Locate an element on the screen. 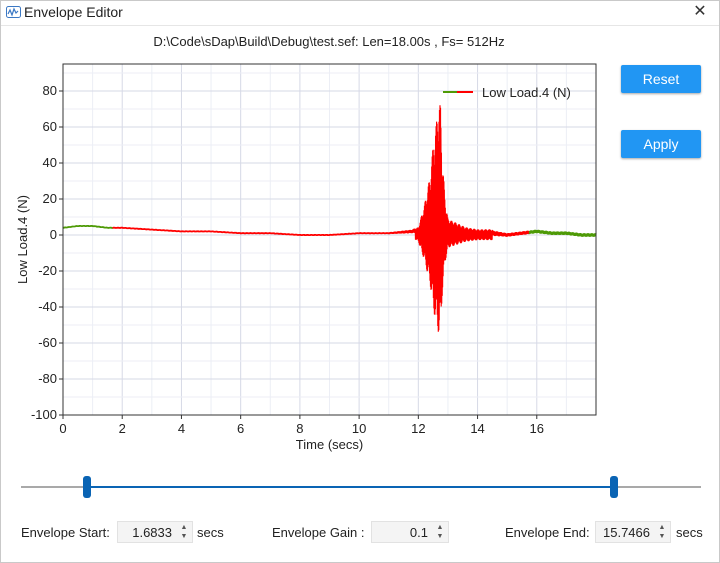 The image size is (720, 563). envelope-start-spinner: 1.6833 ▲ ▼ is located at coordinates (155, 532).